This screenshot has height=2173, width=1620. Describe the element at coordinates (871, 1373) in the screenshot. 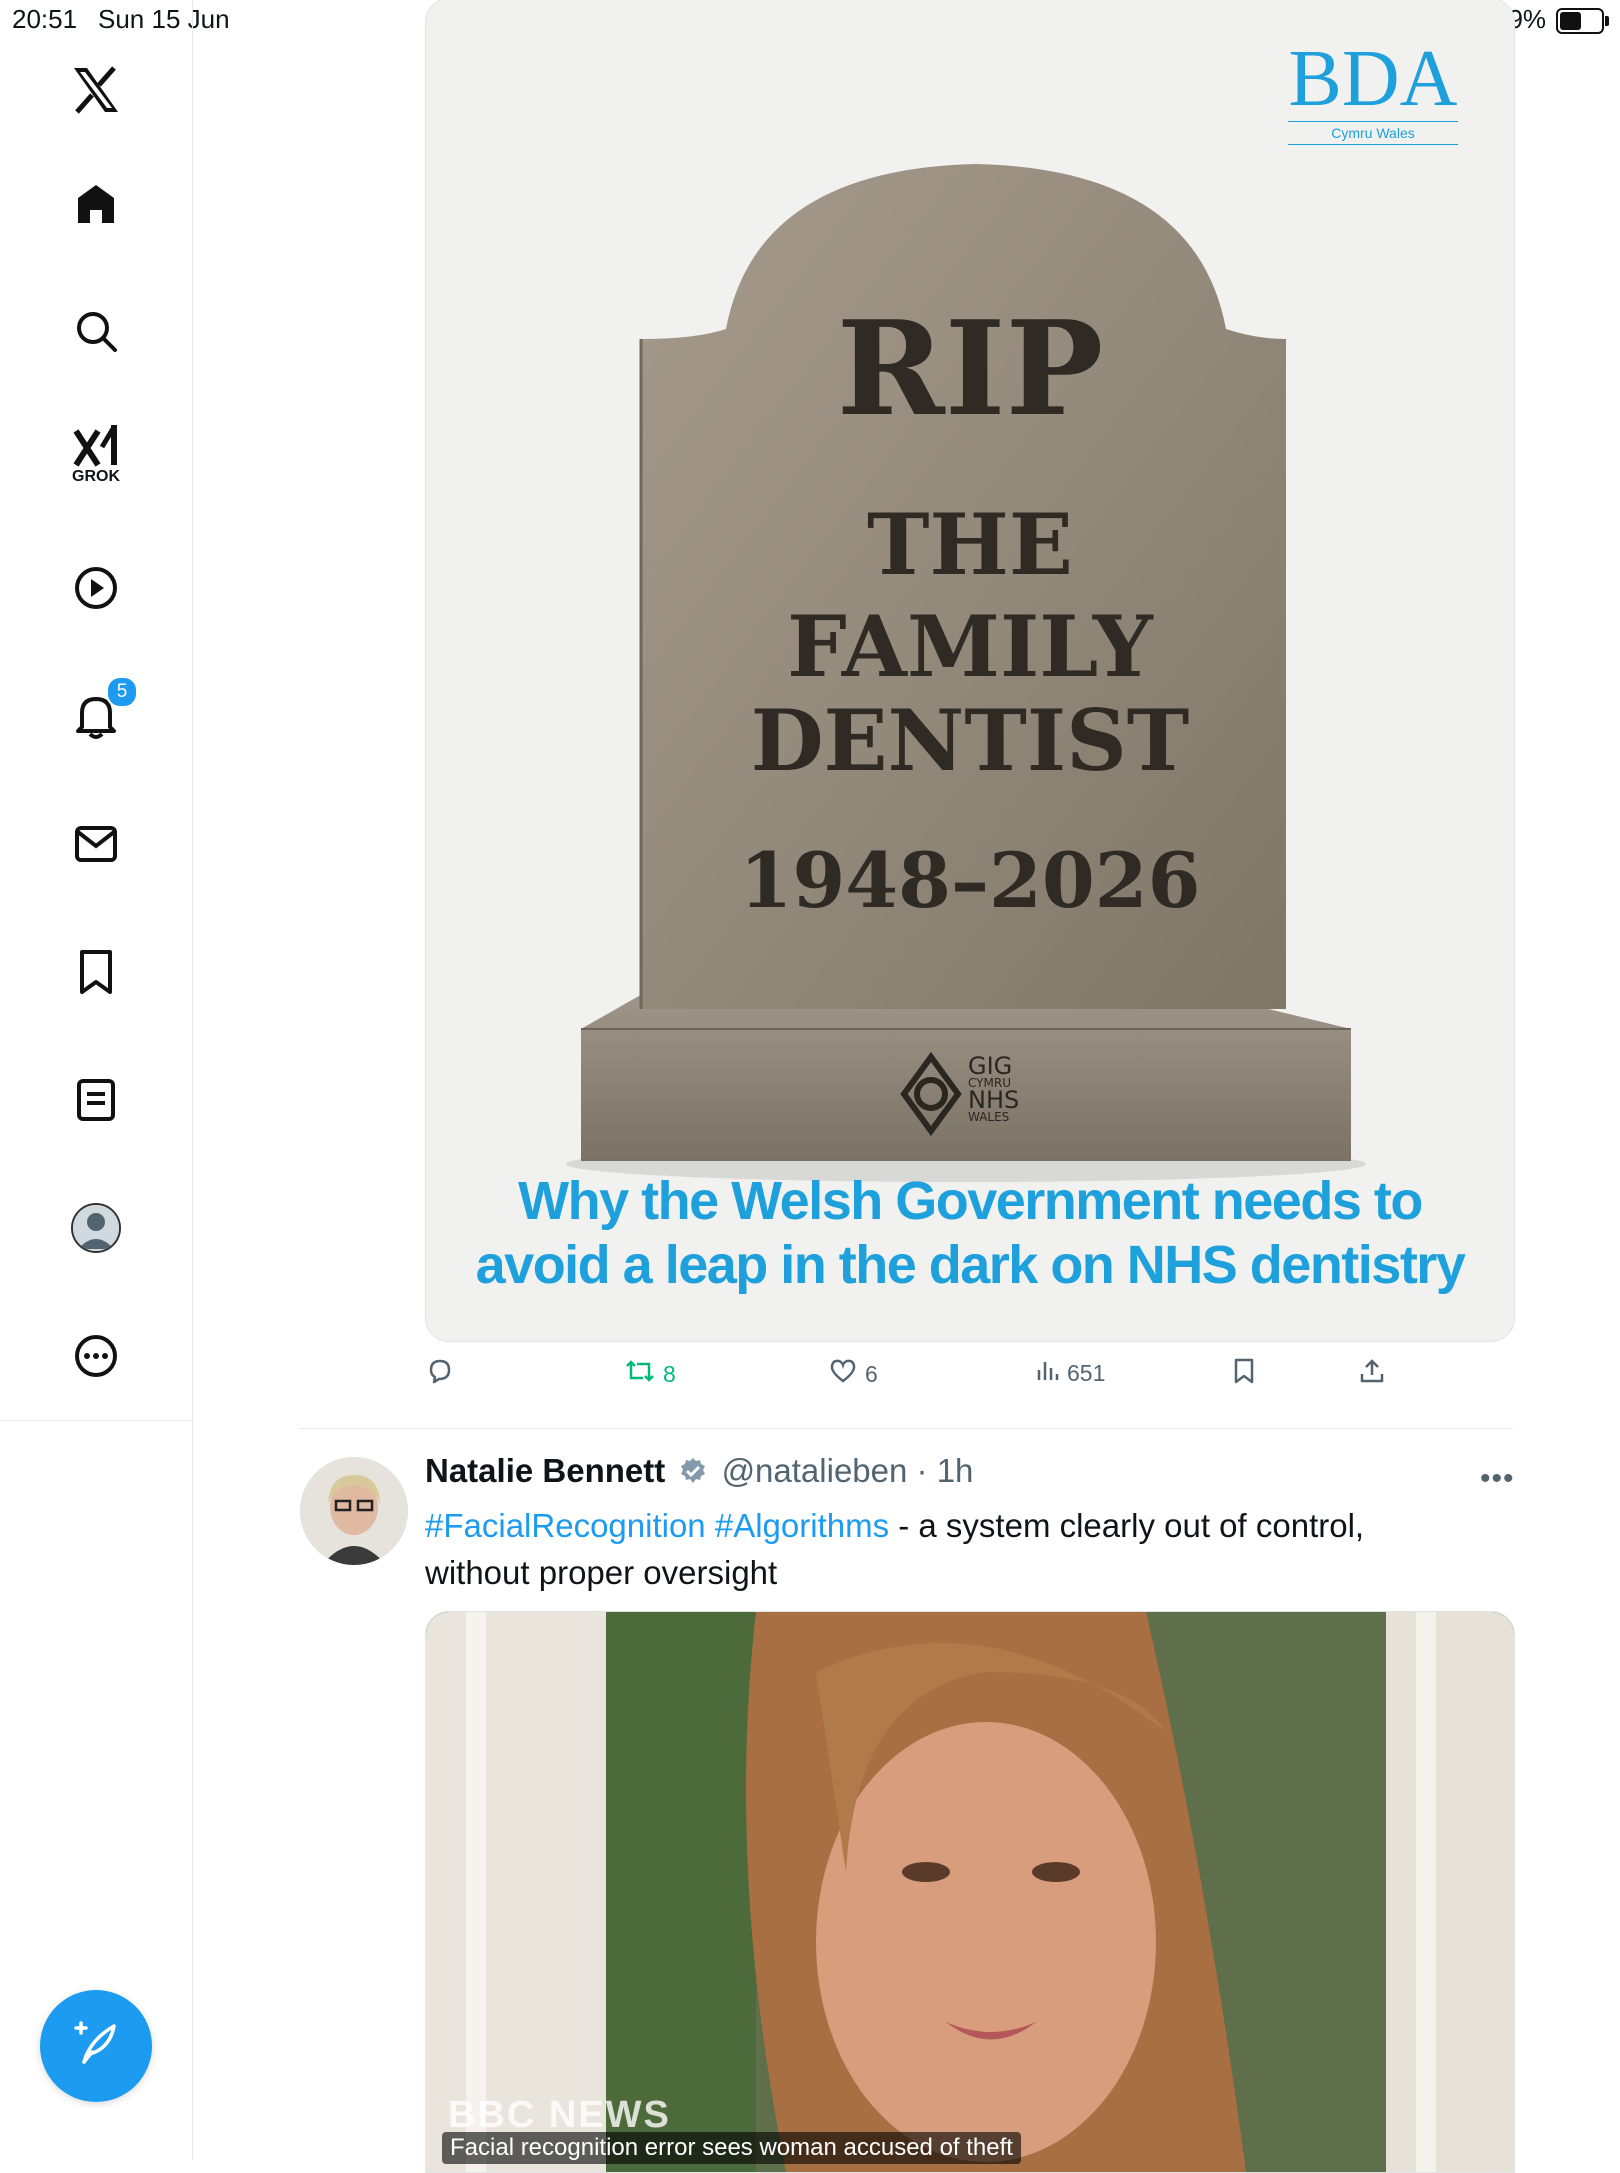

I see `like-count: 6` at that location.